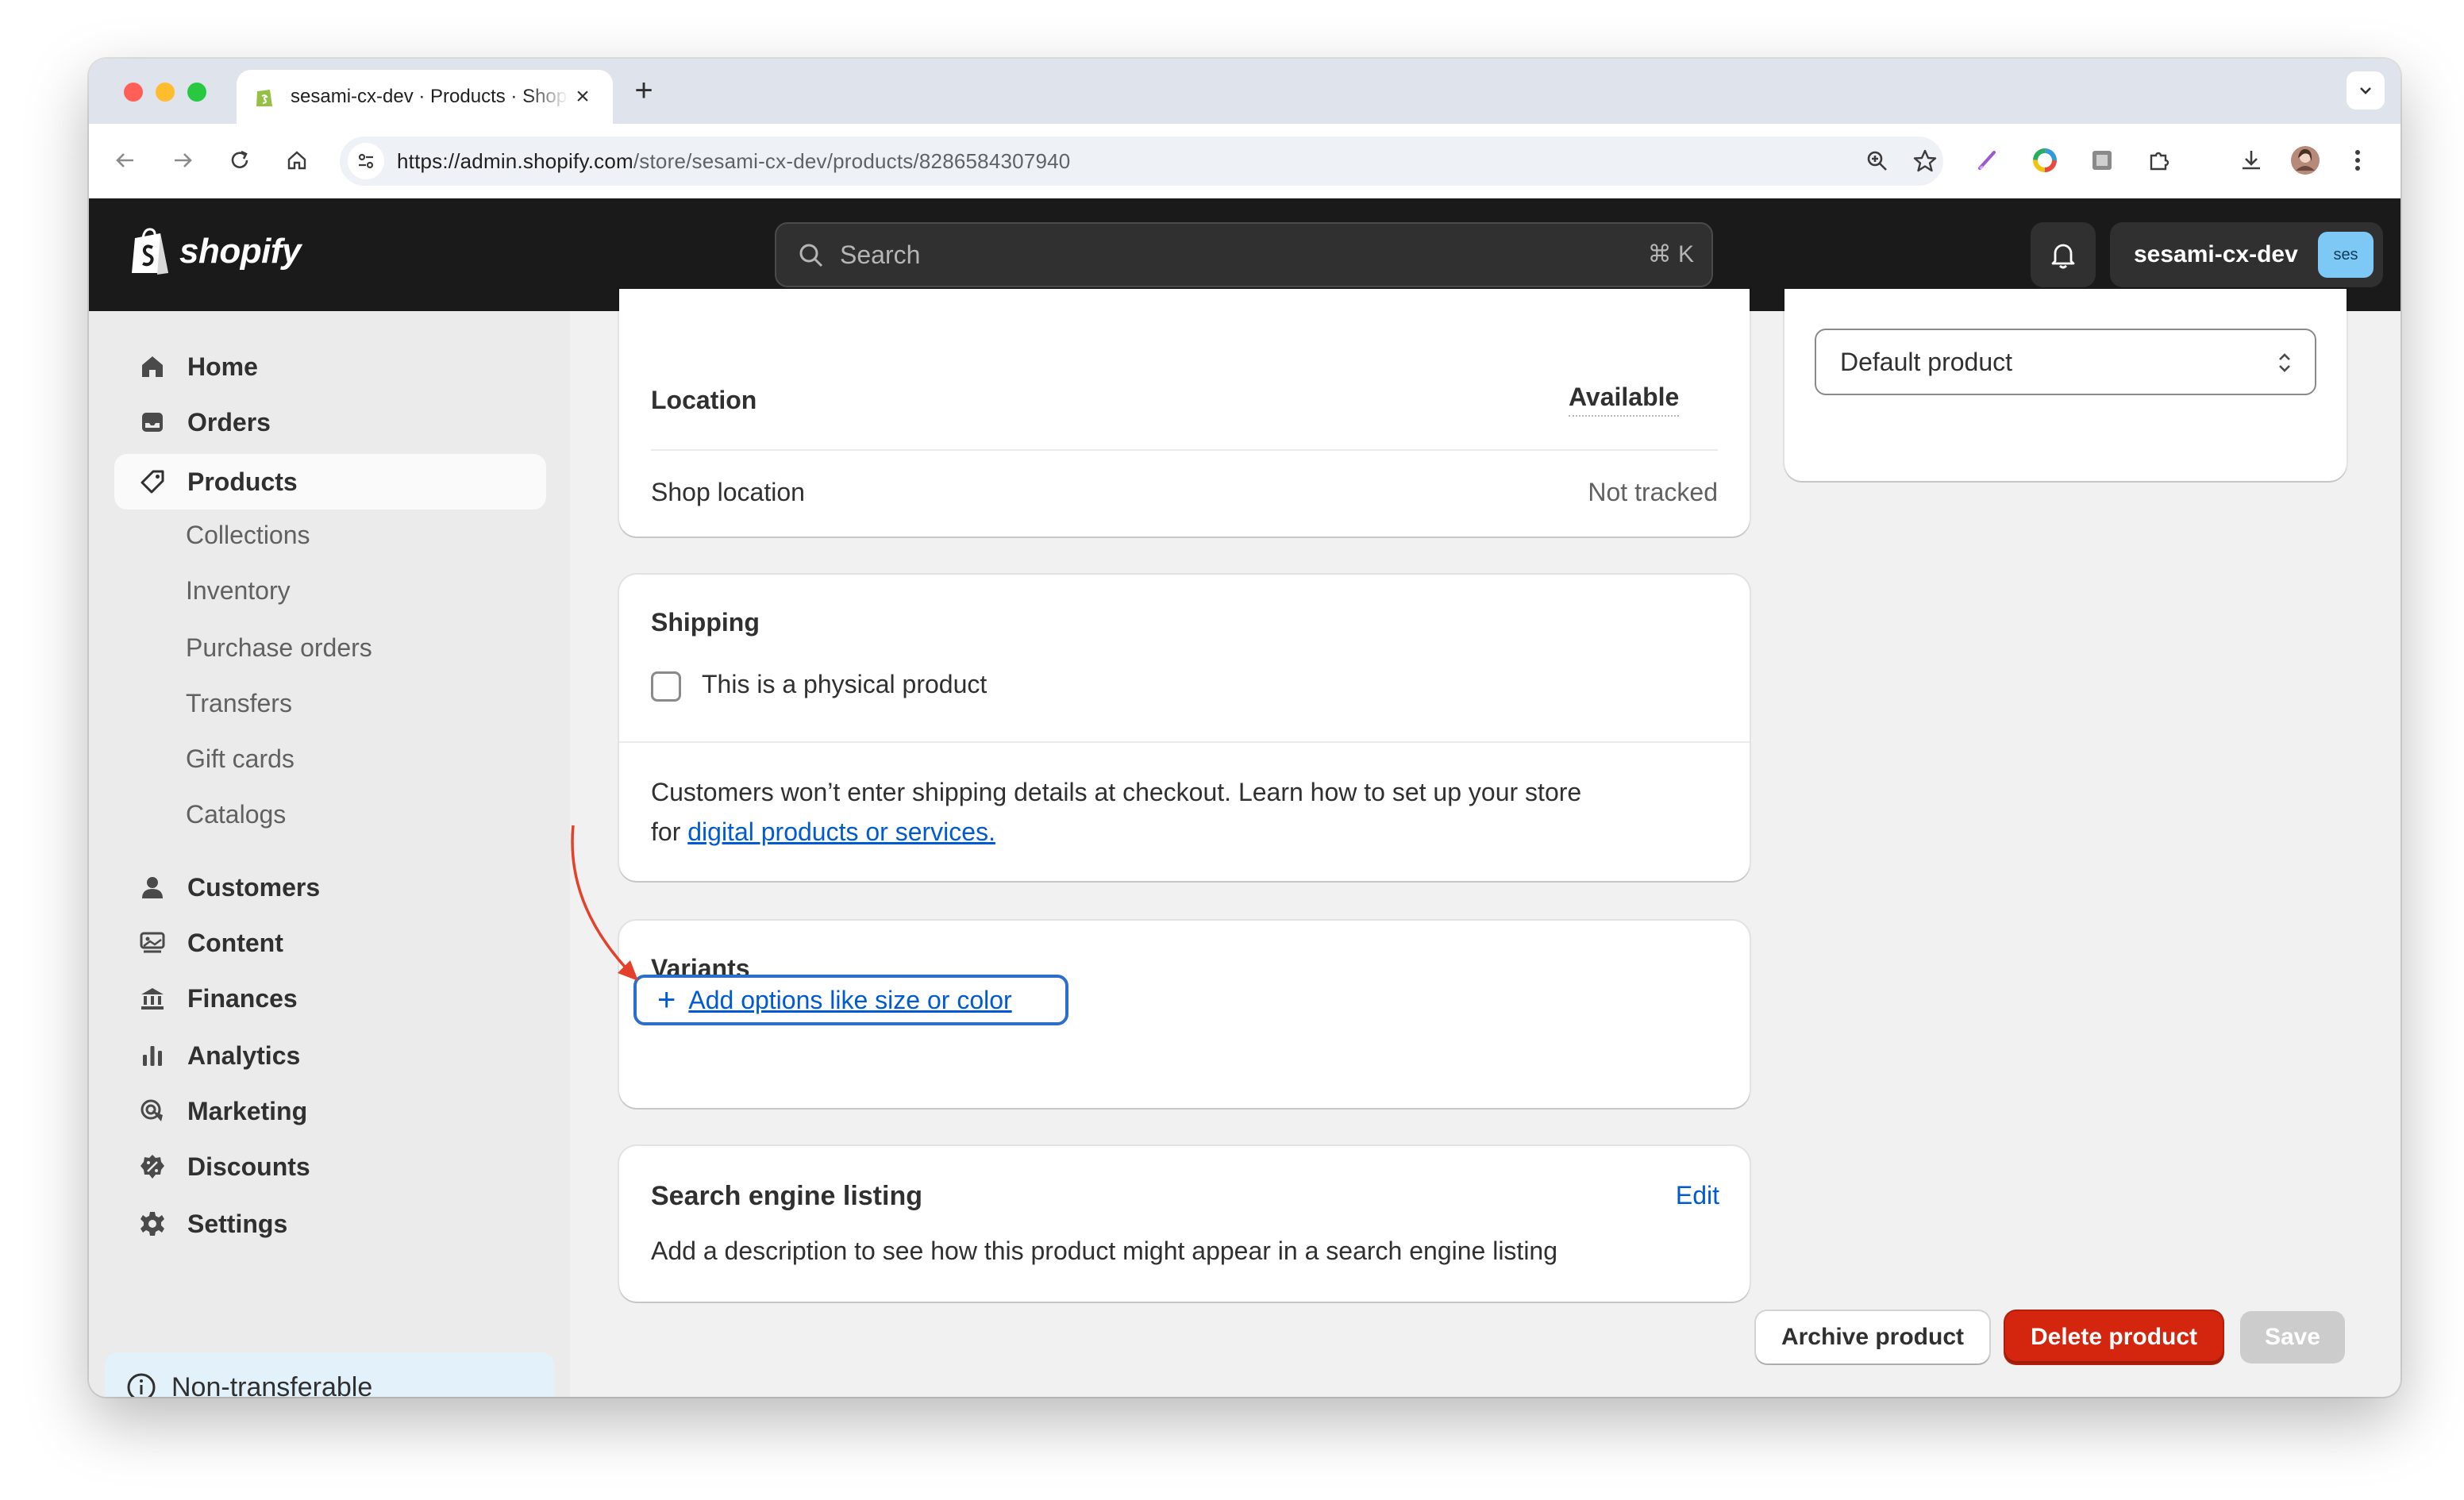 This screenshot has width=2464, height=1500. Describe the element at coordinates (1184, 450) in the screenshot. I see `inventory-divider` at that location.